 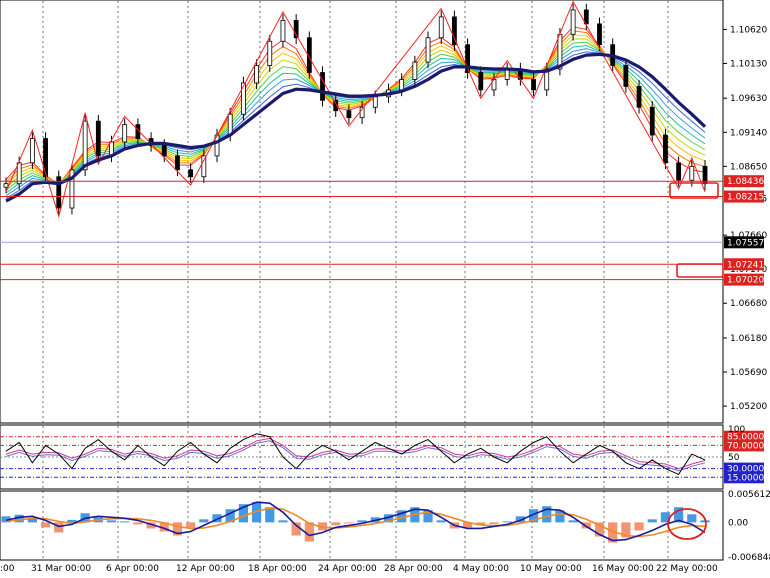 What do you see at coordinates (748, 339) in the screenshot?
I see `price-tick-label: 1.06180` at bounding box center [748, 339].